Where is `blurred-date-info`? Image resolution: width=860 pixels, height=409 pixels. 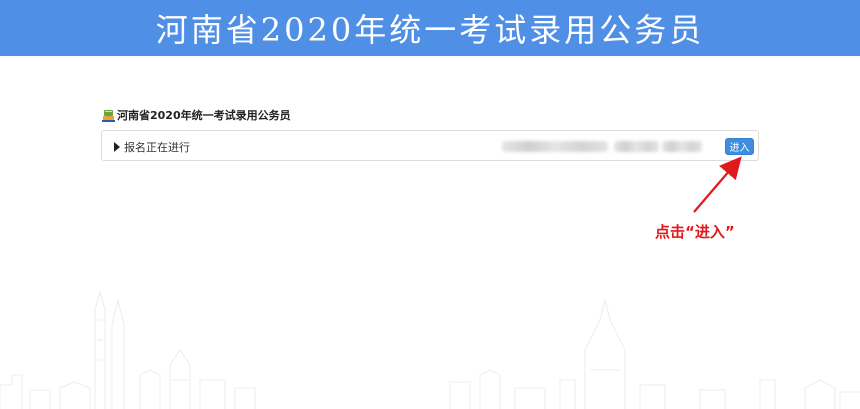 blurred-date-info is located at coordinates (555, 146).